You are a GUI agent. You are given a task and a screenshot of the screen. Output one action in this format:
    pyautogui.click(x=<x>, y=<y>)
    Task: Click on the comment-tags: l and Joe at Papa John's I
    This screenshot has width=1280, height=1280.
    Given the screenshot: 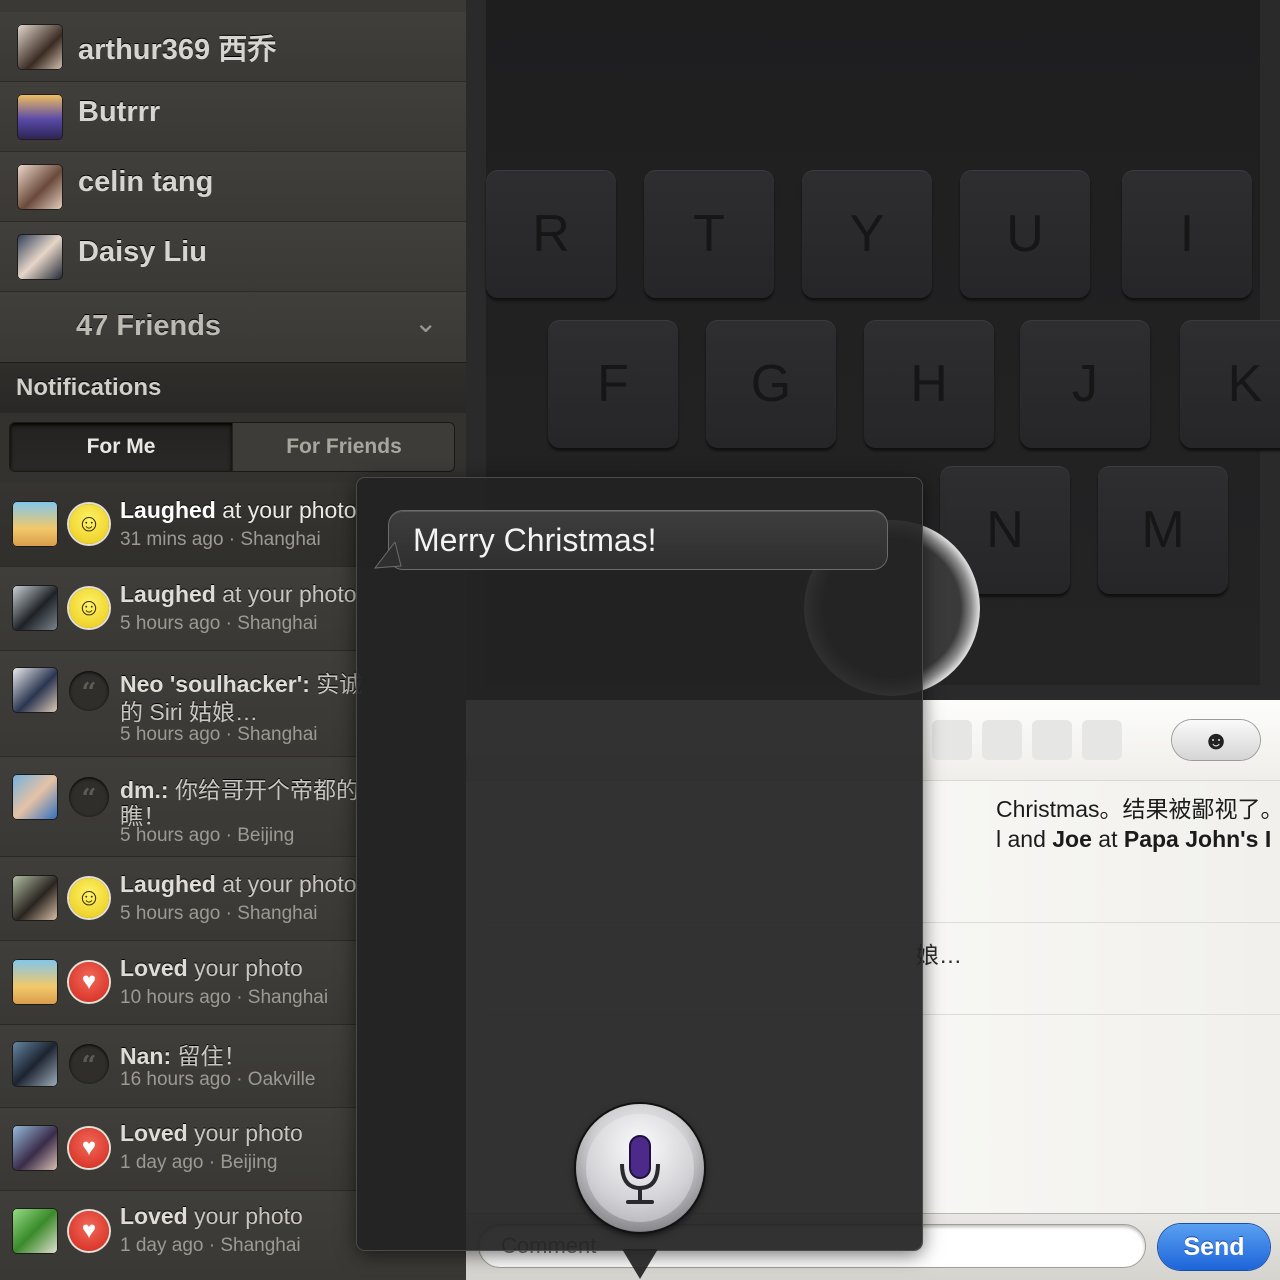 What is the action you would take?
    pyautogui.click(x=1133, y=839)
    